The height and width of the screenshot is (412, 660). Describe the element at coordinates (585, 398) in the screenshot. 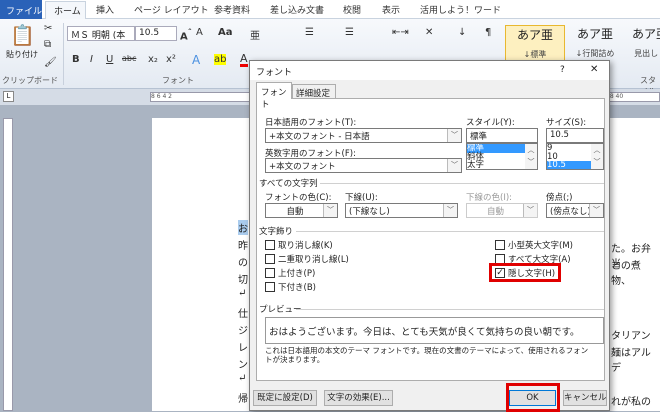

I see `cancel-button: キャンセル` at that location.